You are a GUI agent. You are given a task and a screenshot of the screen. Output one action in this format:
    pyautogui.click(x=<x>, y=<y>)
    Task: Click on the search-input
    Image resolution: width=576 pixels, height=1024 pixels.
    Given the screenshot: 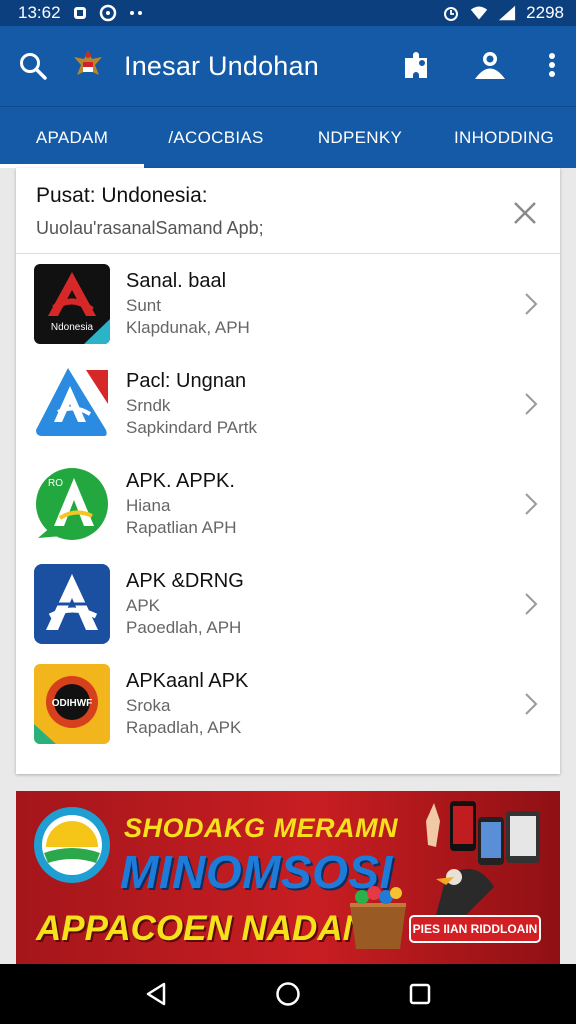 What is the action you would take?
    pyautogui.click(x=256, y=228)
    